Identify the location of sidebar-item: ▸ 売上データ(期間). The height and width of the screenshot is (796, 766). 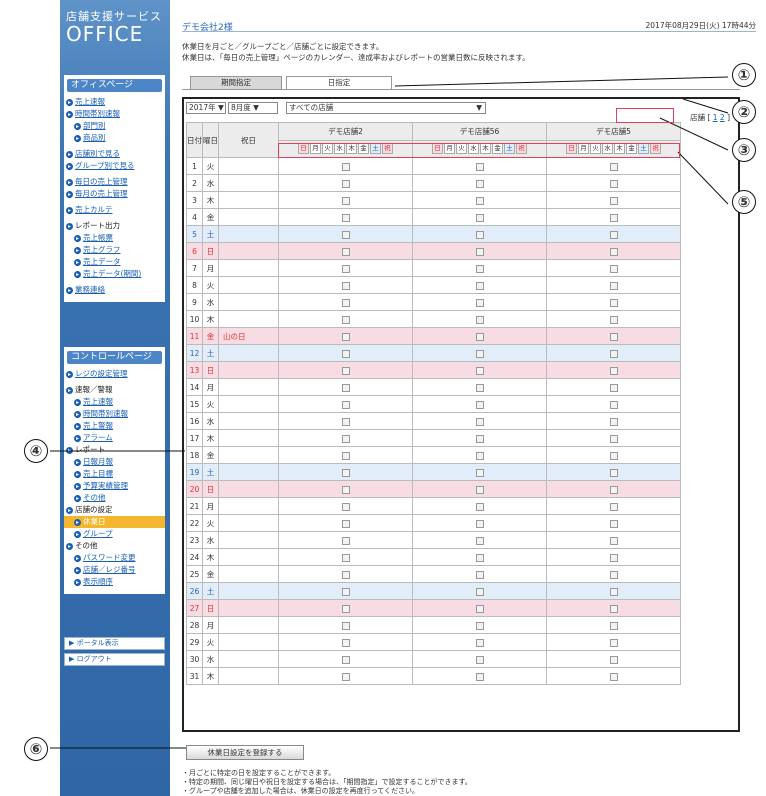
(114, 274).